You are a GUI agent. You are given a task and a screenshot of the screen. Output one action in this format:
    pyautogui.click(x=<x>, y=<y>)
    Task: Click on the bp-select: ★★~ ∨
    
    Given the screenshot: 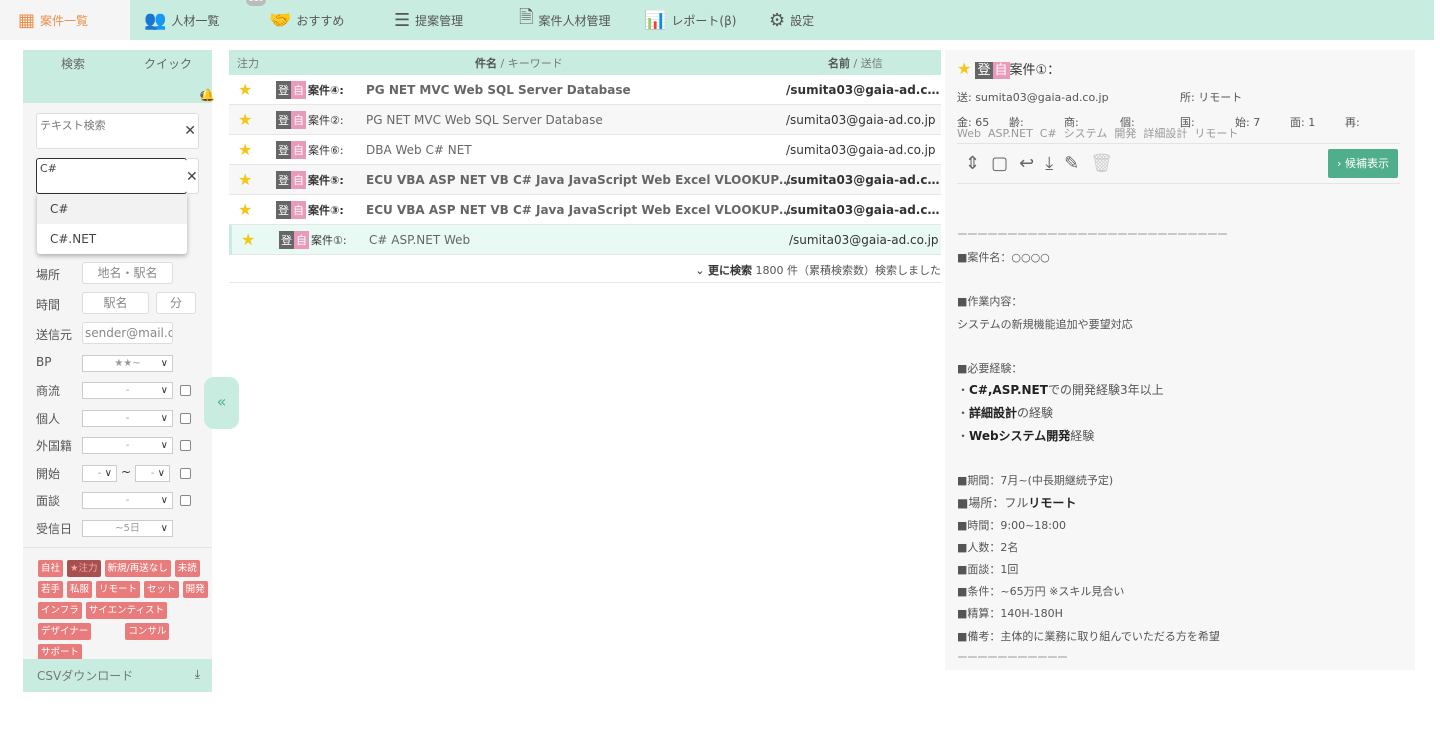 What is the action you would take?
    pyautogui.click(x=127, y=363)
    